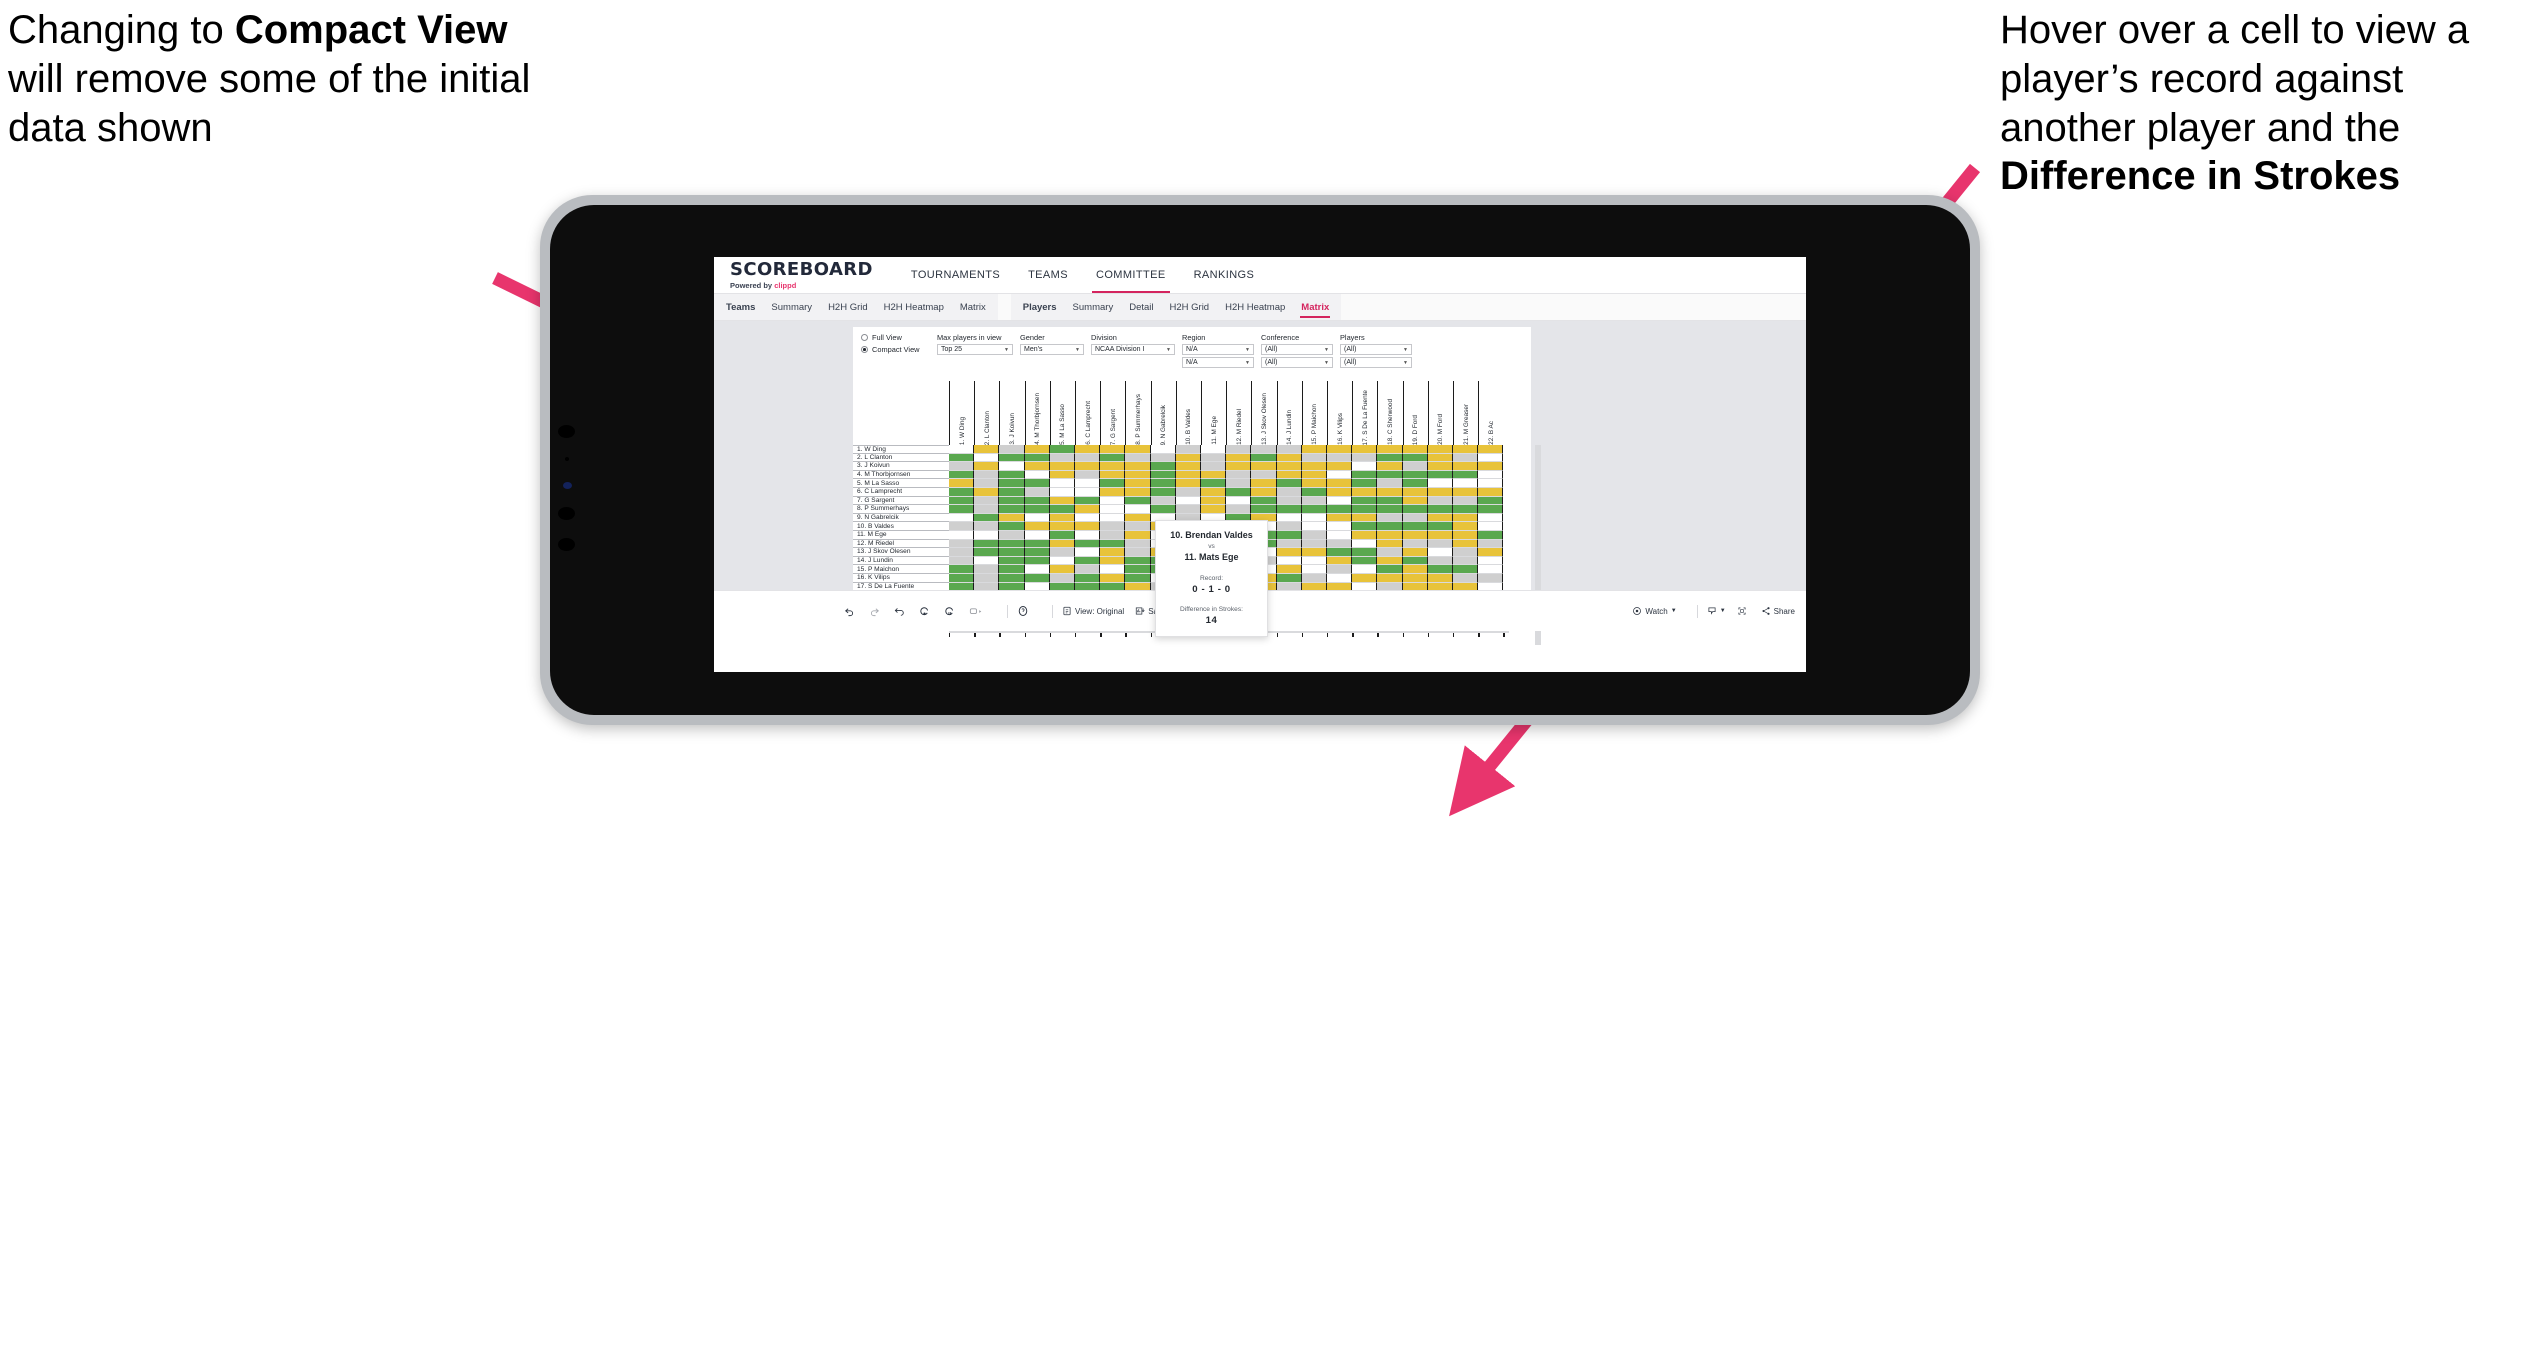  I want to click on subscribe-icon: ▼, so click(1716, 611).